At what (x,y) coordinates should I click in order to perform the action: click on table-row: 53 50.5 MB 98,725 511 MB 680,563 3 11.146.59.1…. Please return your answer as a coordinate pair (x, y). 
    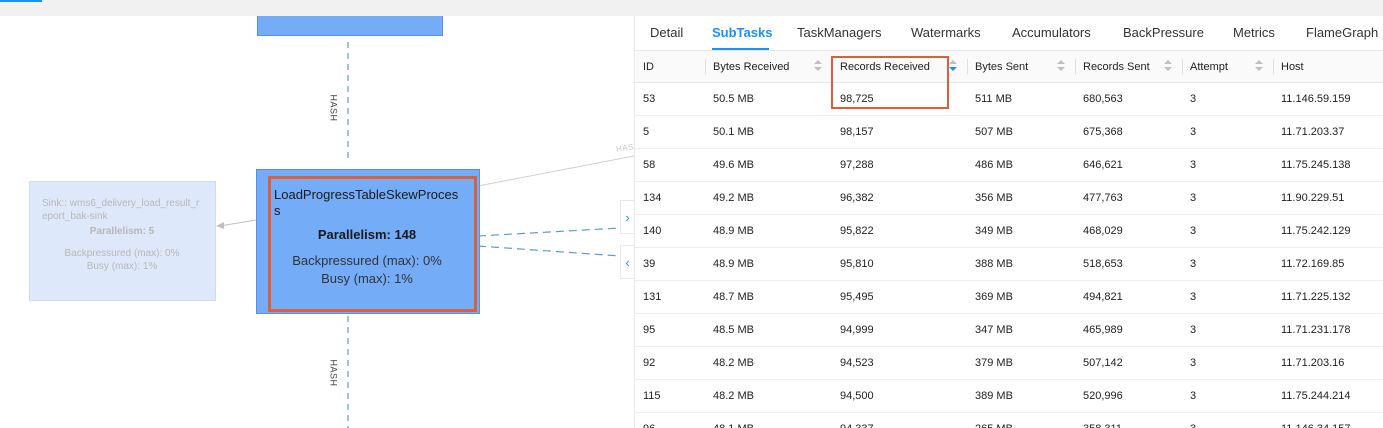
    Looking at the image, I should click on (1009, 99).